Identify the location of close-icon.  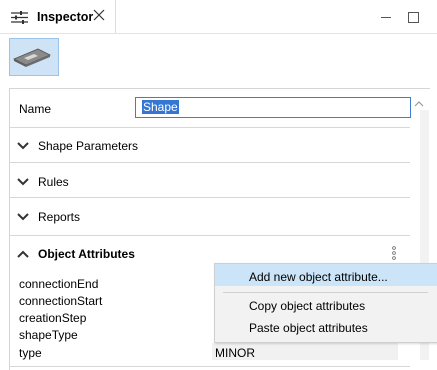
(99, 15).